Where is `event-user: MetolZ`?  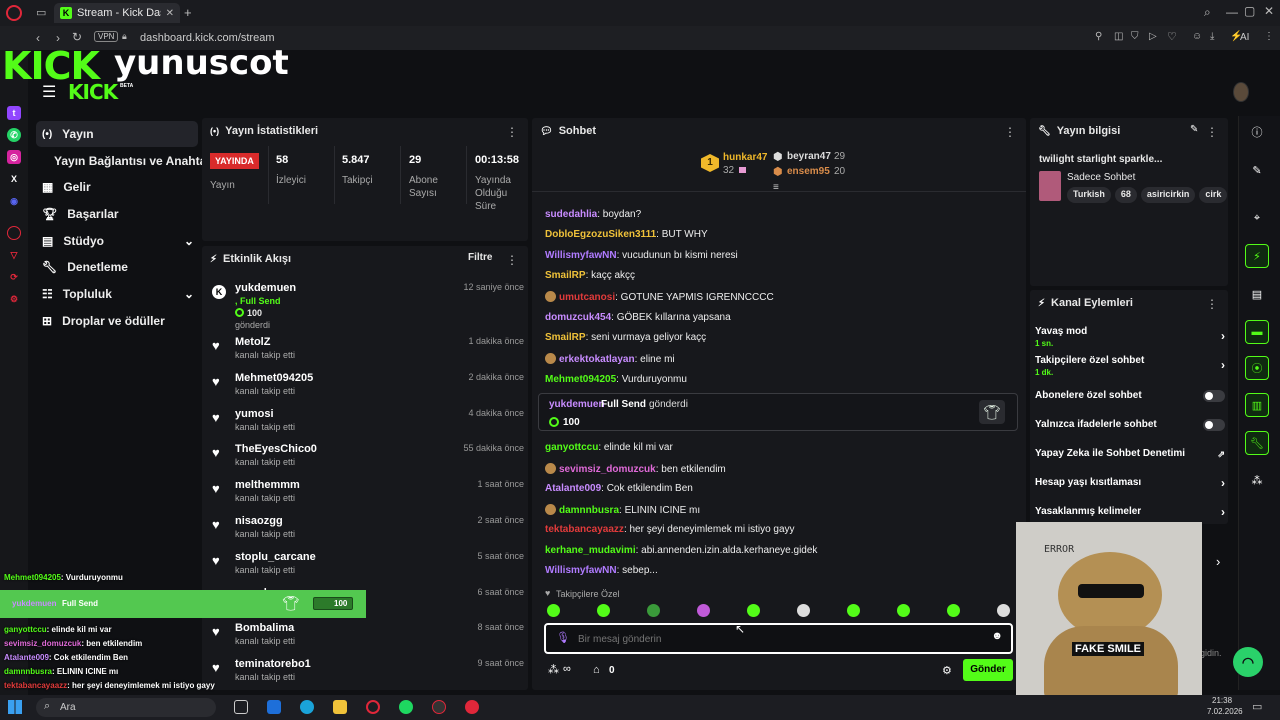
event-user: MetolZ is located at coordinates (252, 342).